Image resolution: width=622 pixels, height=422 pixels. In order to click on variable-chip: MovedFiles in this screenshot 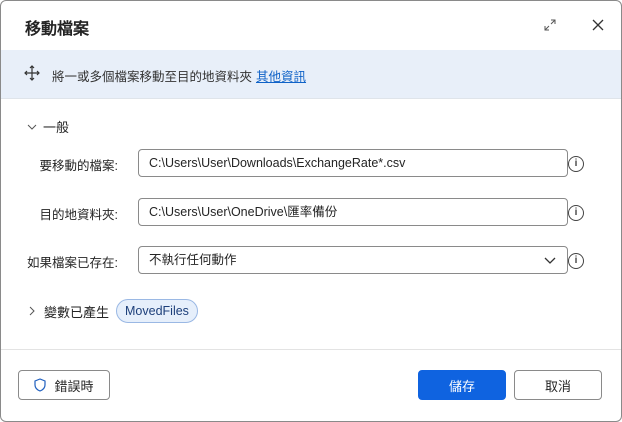, I will do `click(157, 311)`.